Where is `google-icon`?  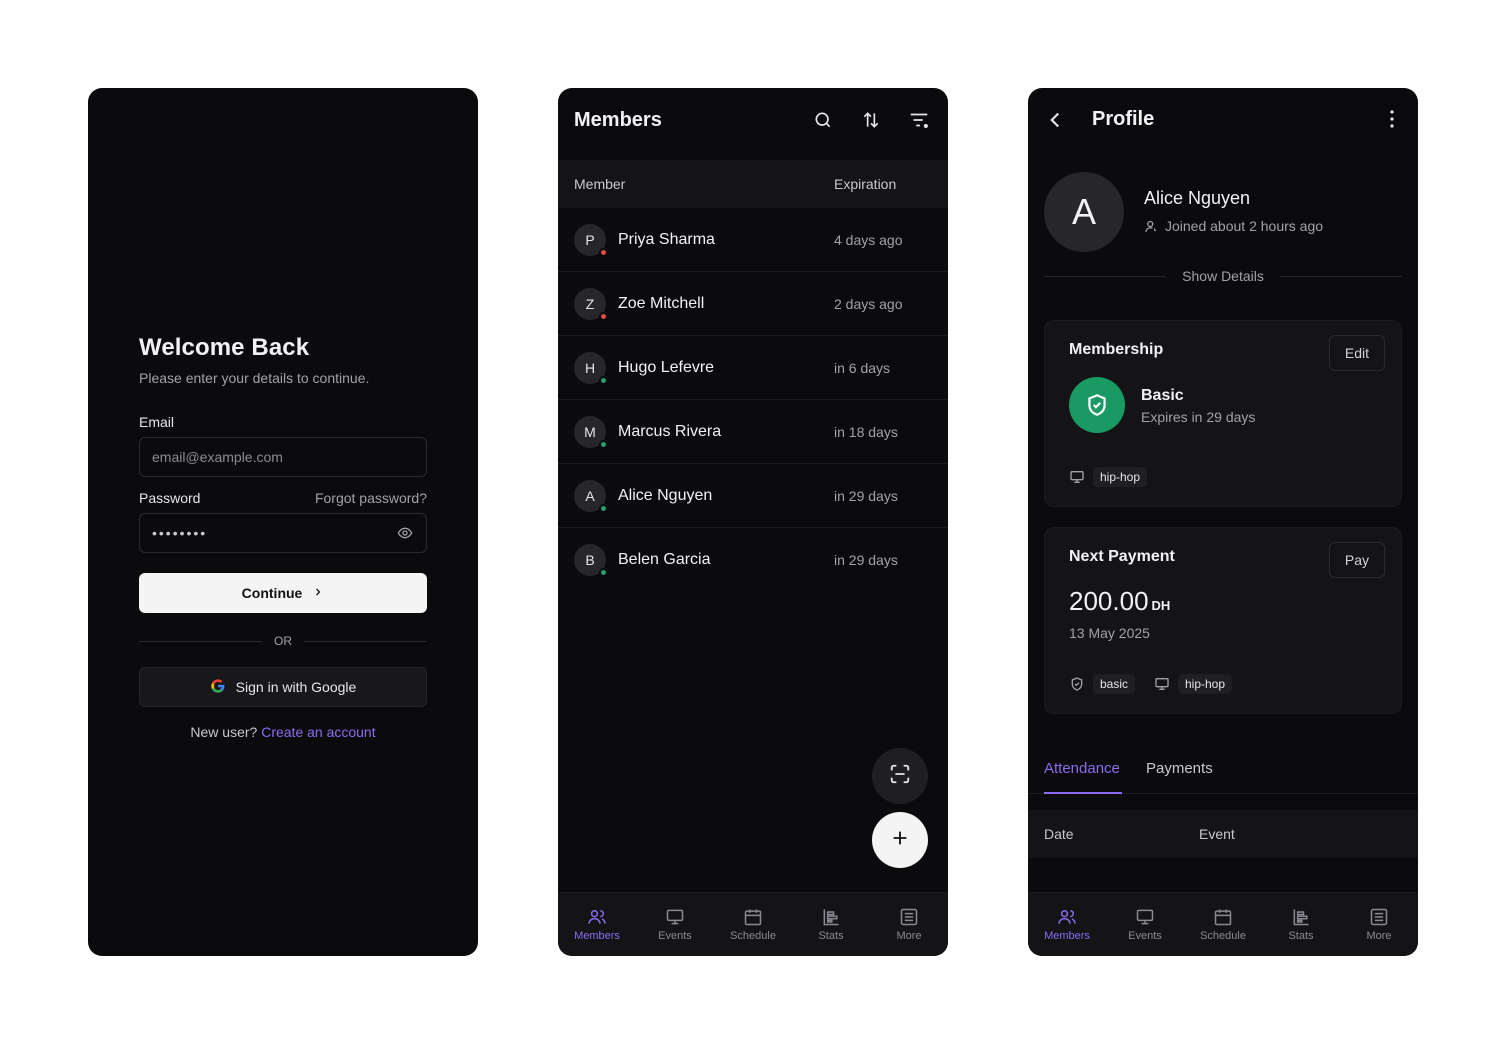 google-icon is located at coordinates (218, 687).